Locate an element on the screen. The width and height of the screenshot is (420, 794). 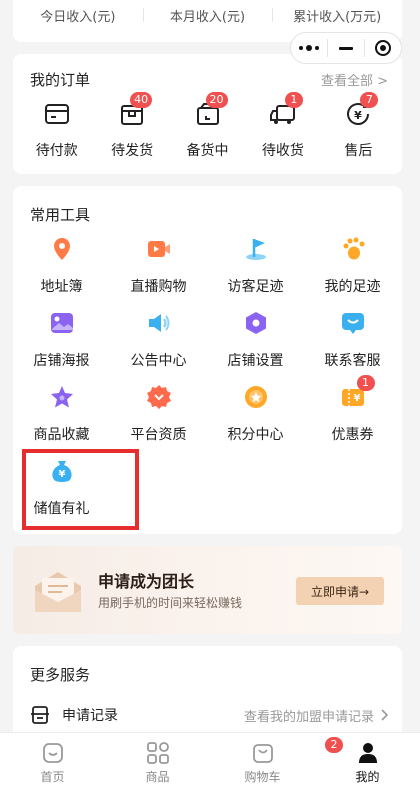
package-icon: 40 is located at coordinates (135, 110).